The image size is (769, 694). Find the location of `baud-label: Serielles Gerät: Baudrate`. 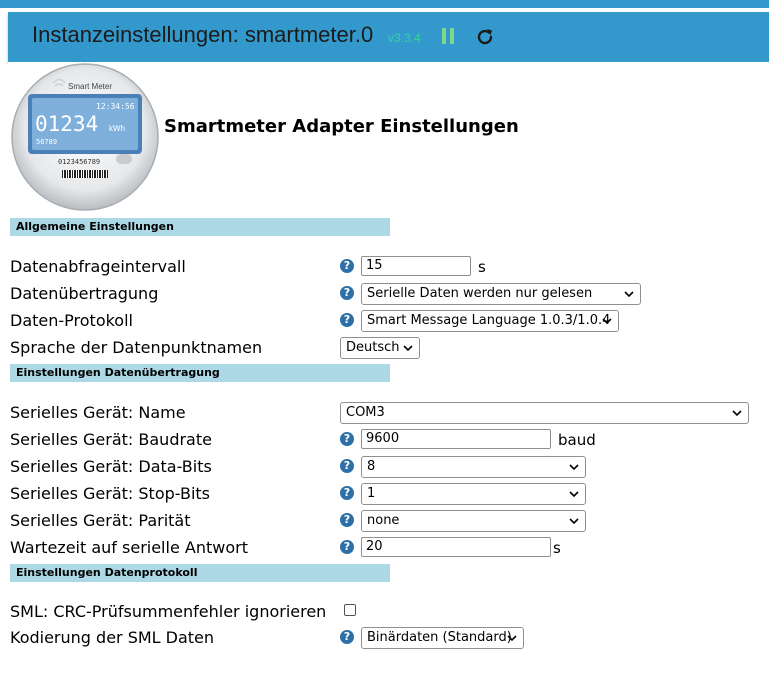

baud-label: Serielles Gerät: Baudrate is located at coordinates (111, 439).